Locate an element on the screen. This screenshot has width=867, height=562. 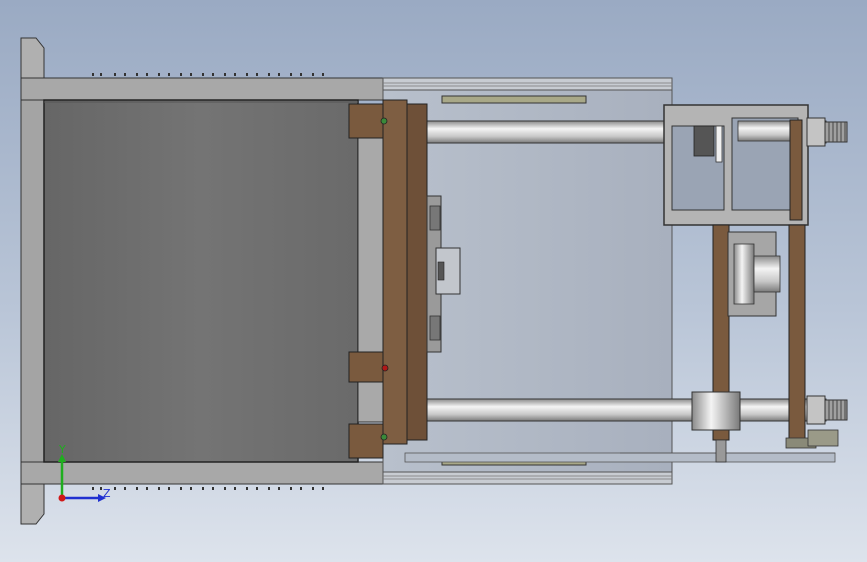
guide-strip-top is located at coordinates (514, 99).